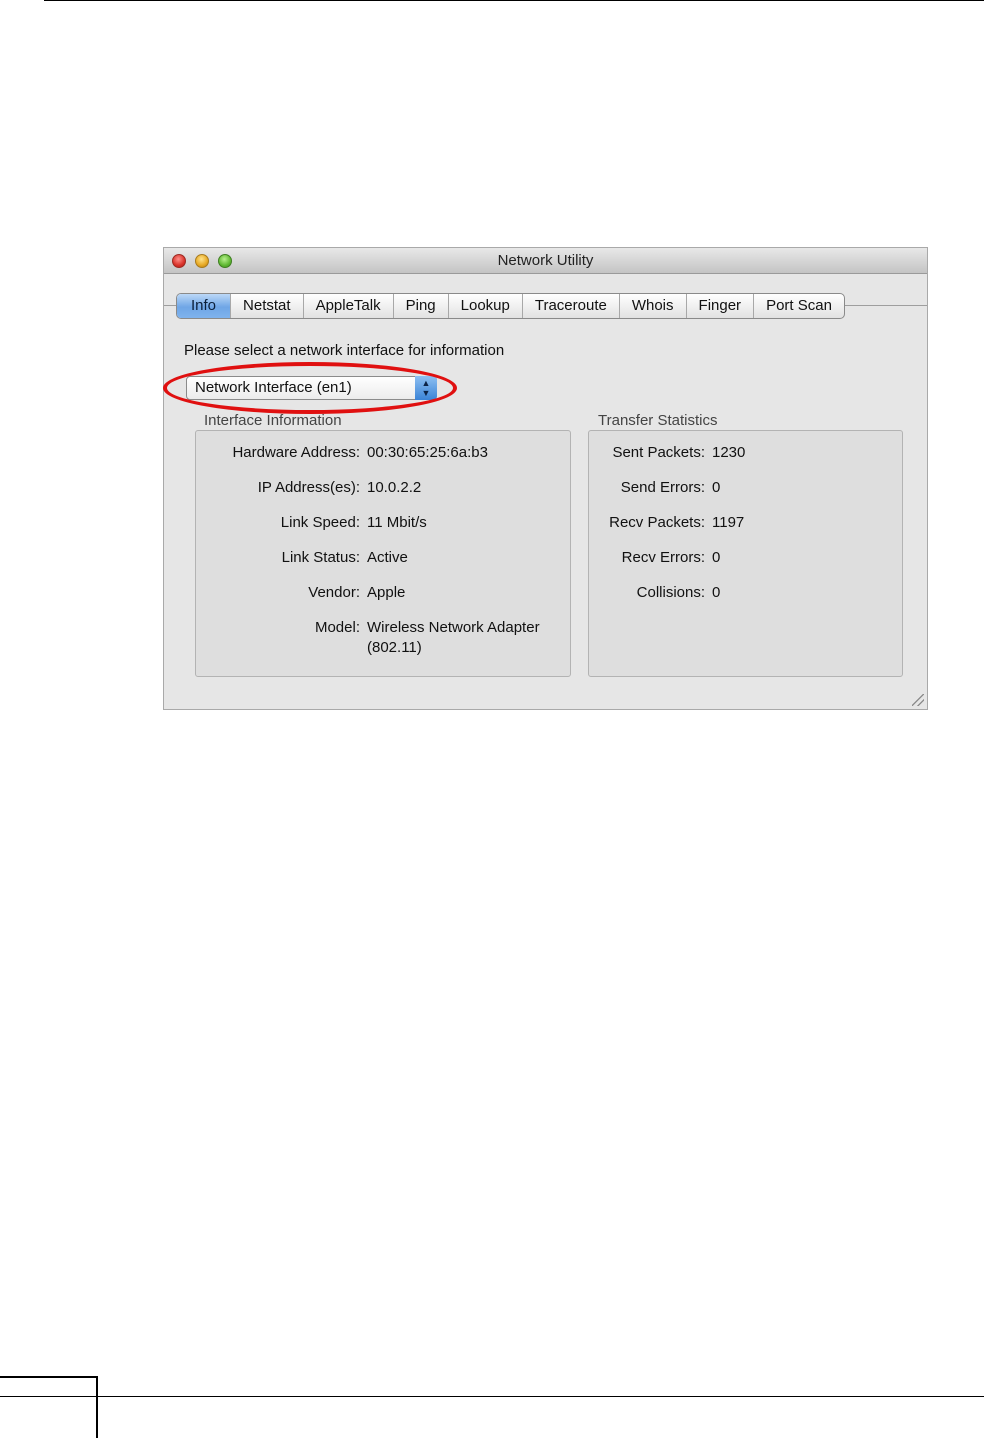  I want to click on transfer-stats-title: Transfer Statistics, so click(658, 420).